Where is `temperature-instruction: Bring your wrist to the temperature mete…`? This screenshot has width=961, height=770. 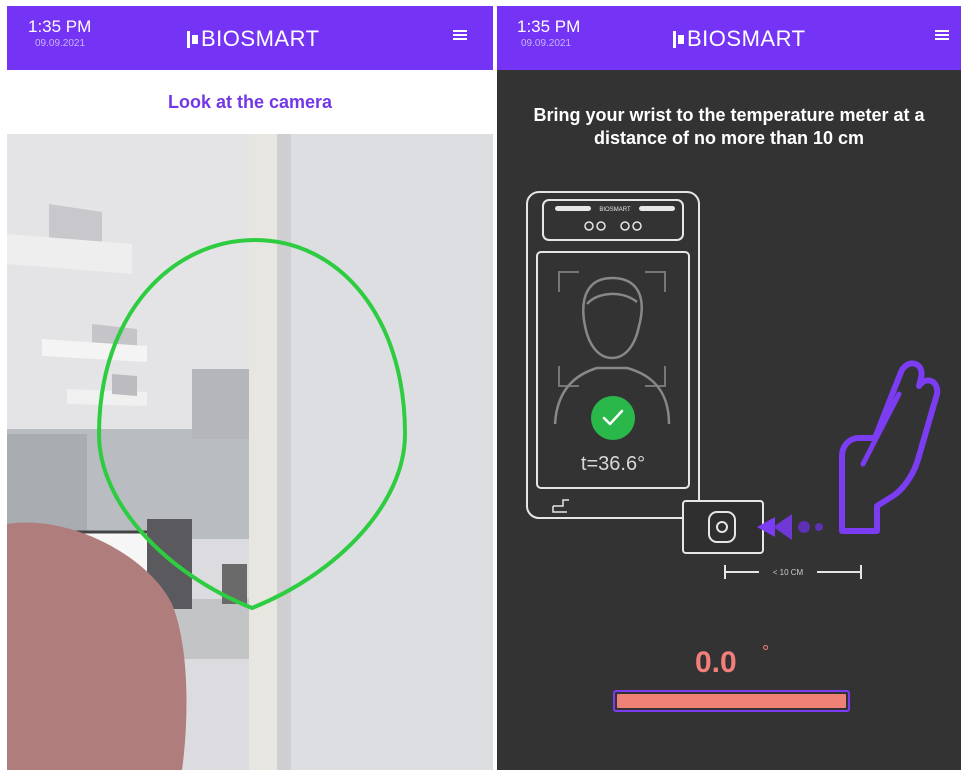 temperature-instruction: Bring your wrist to the temperature mete… is located at coordinates (729, 126).